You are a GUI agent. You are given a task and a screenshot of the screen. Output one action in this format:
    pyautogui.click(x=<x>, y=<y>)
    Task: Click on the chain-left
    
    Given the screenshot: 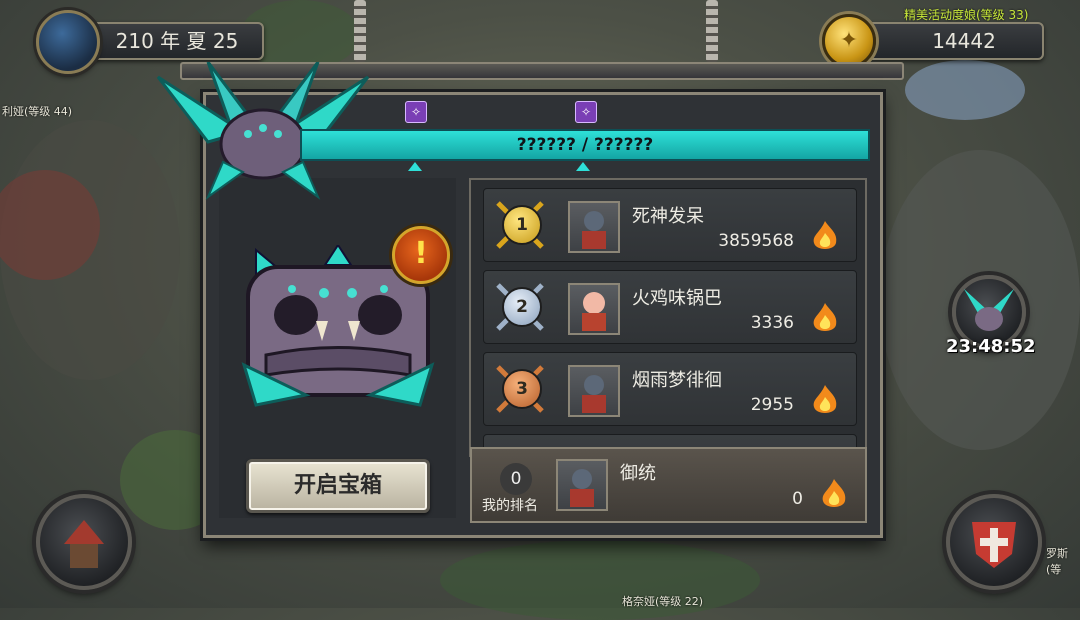 What is the action you would take?
    pyautogui.click(x=360, y=31)
    